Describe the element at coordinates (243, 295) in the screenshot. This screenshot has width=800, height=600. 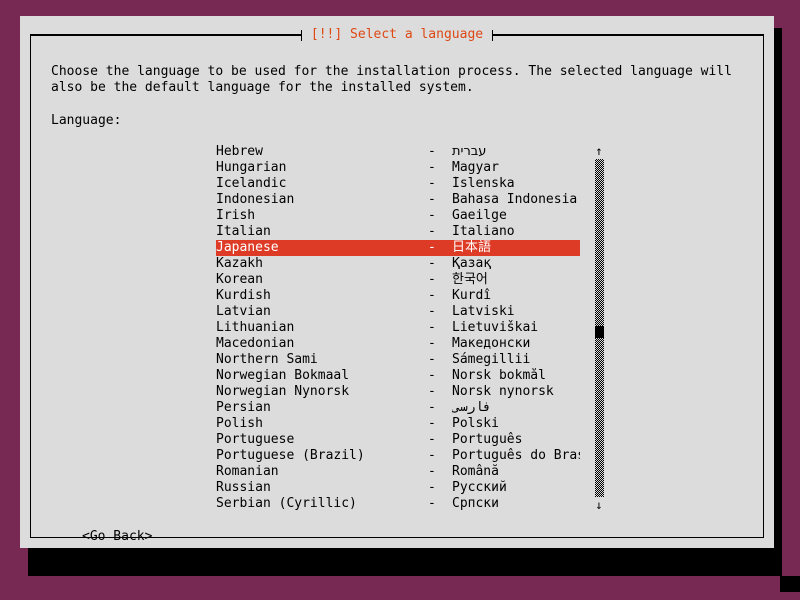
I see `language-name-english: Kurdish` at that location.